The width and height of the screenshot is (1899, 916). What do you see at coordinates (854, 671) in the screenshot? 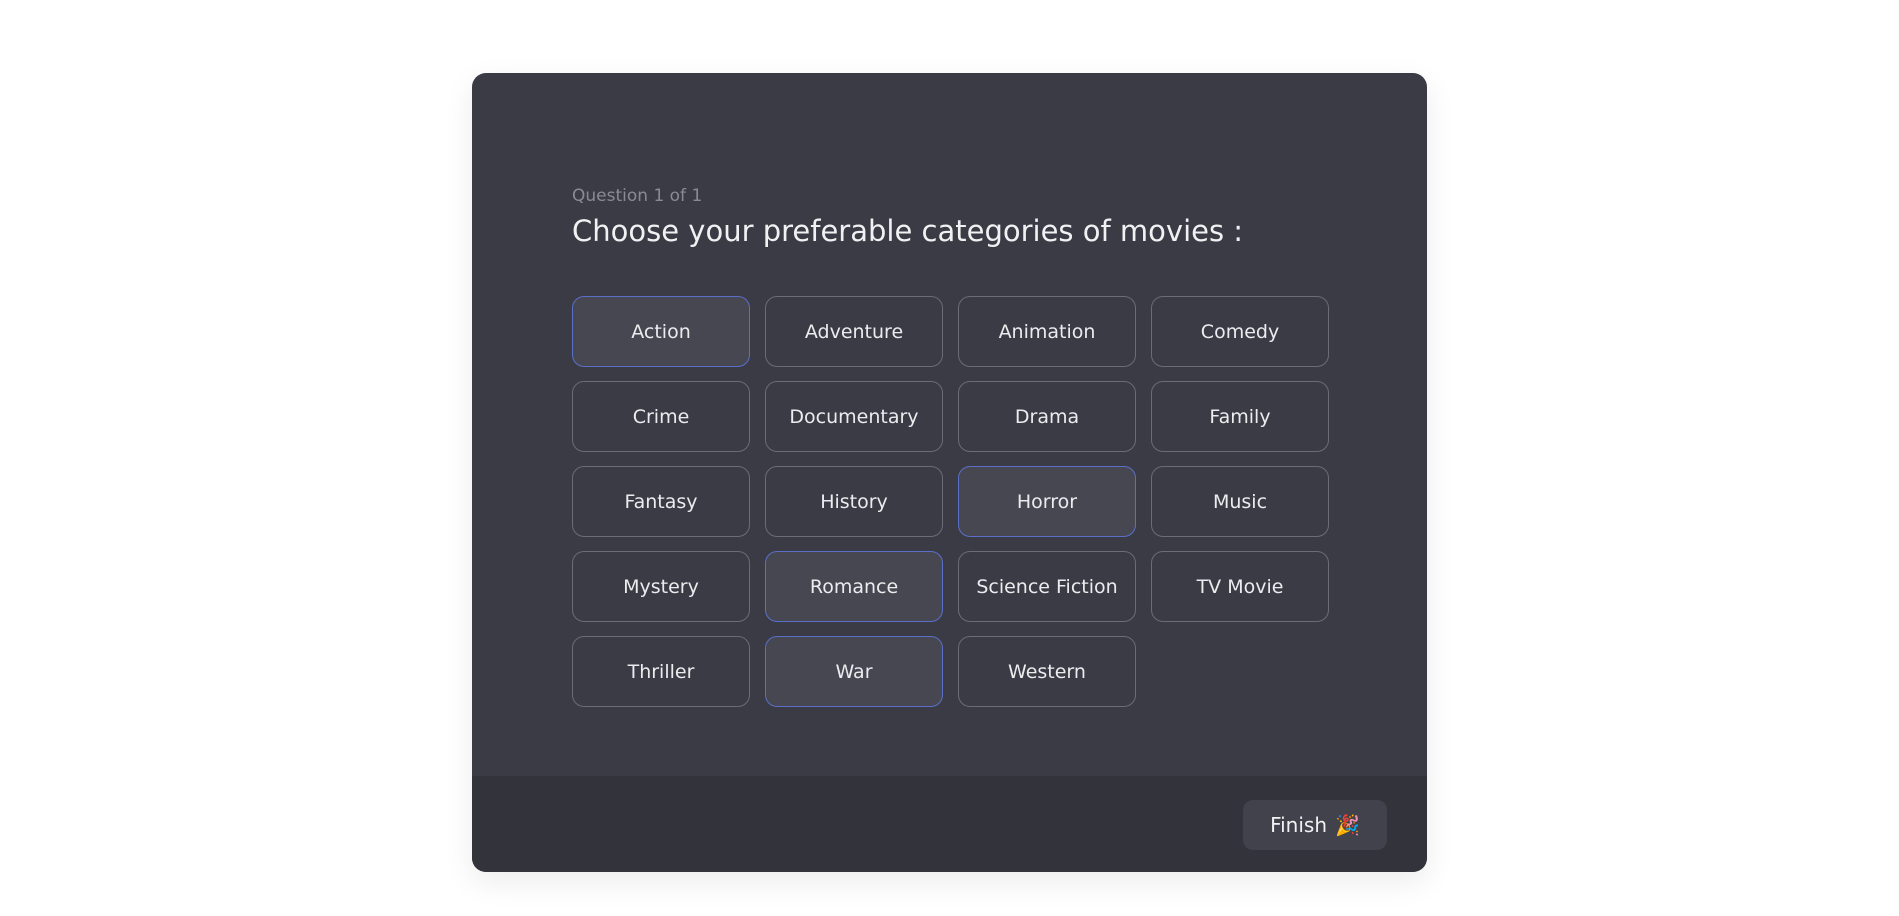
I see `option-war: War` at bounding box center [854, 671].